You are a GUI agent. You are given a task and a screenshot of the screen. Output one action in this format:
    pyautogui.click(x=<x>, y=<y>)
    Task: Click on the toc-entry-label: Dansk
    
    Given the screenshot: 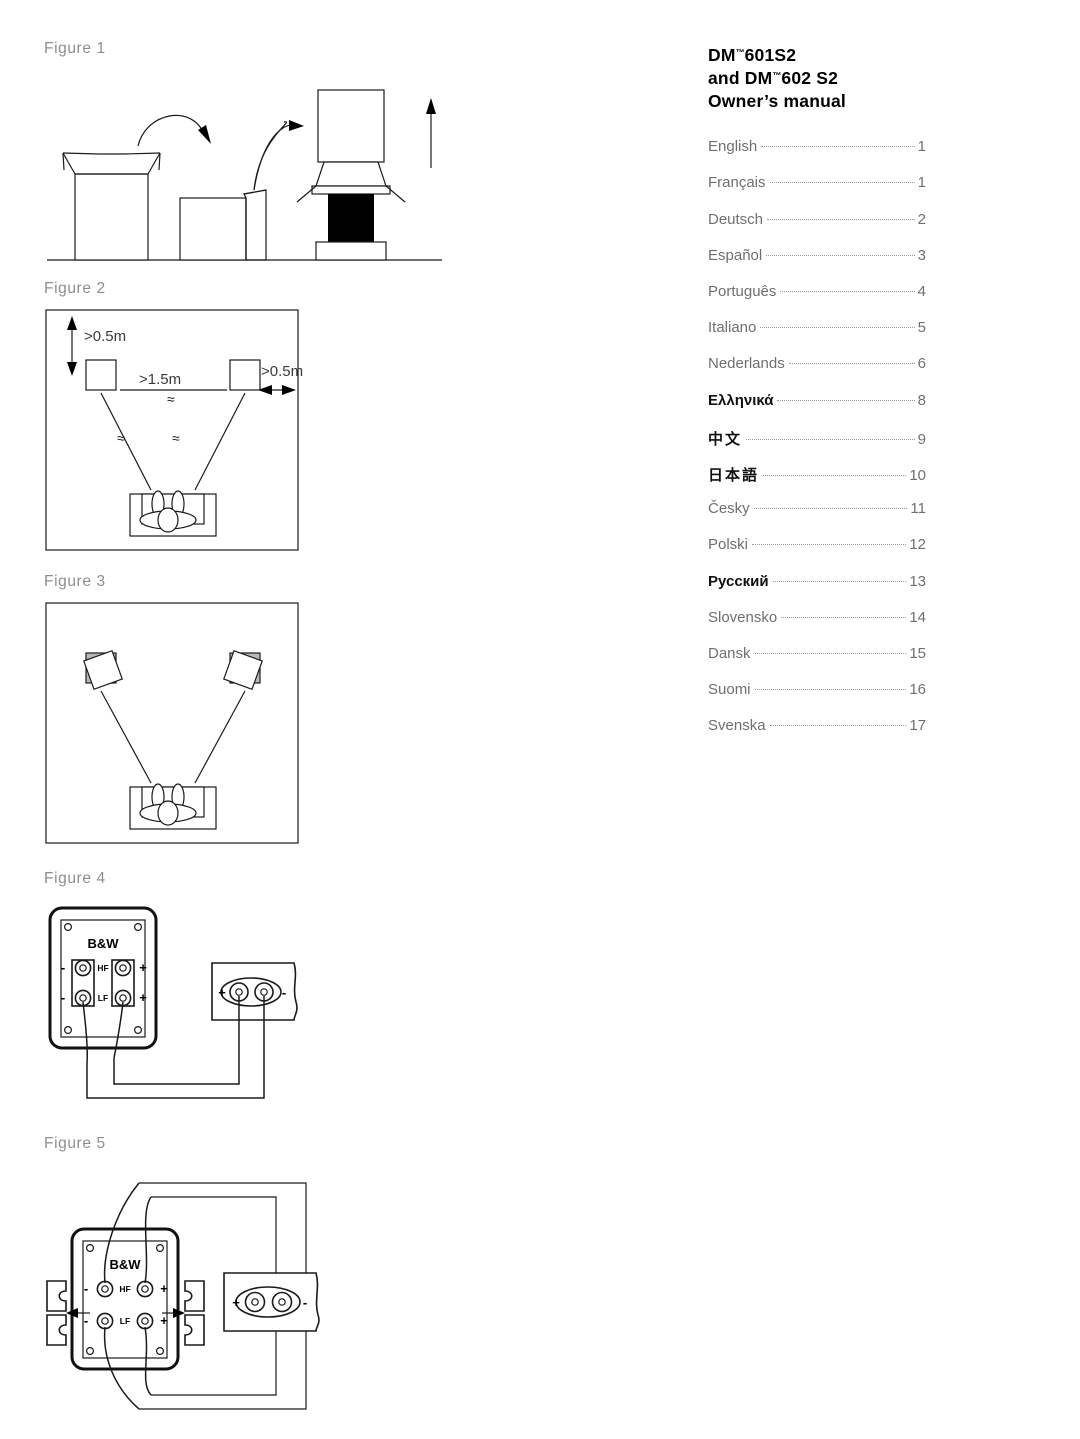 What is the action you would take?
    pyautogui.click(x=729, y=653)
    